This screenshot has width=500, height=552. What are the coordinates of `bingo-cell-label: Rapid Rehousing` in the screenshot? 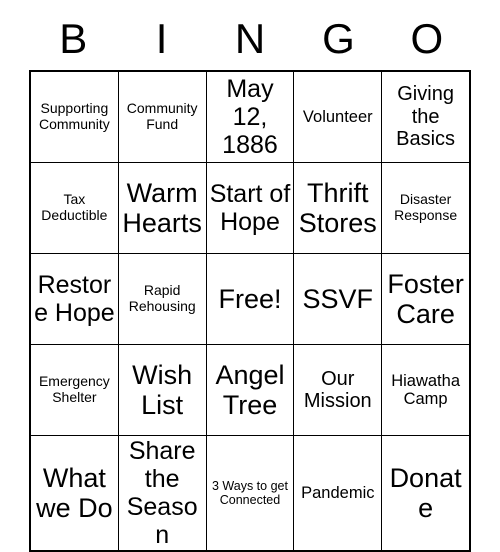 It's located at (162, 298).